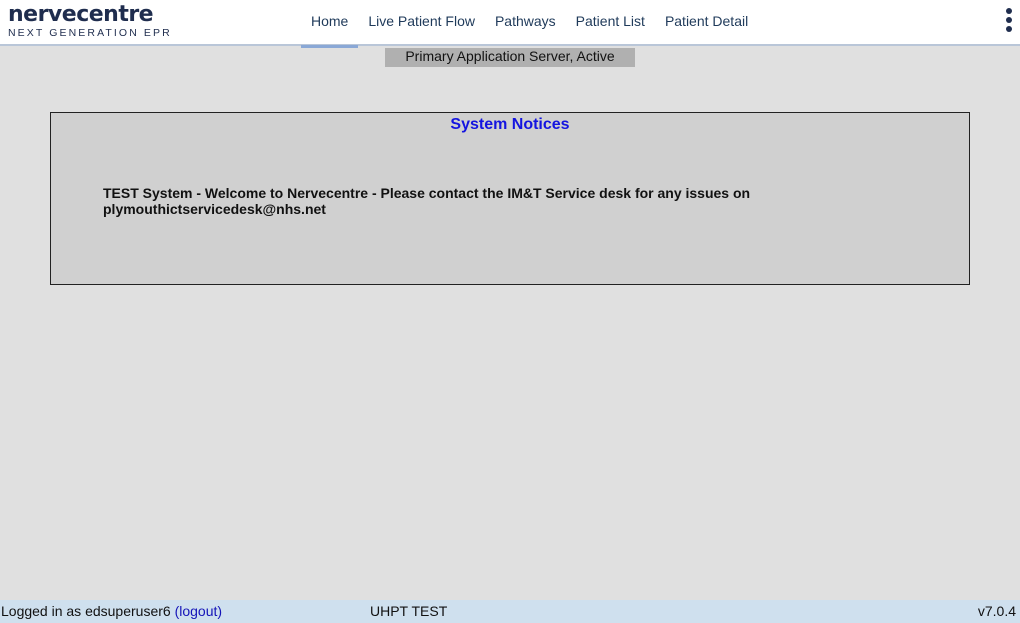 The height and width of the screenshot is (623, 1020). Describe the element at coordinates (90, 33) in the screenshot. I see `logo-tagline: NEXT GENERATION EPR` at that location.